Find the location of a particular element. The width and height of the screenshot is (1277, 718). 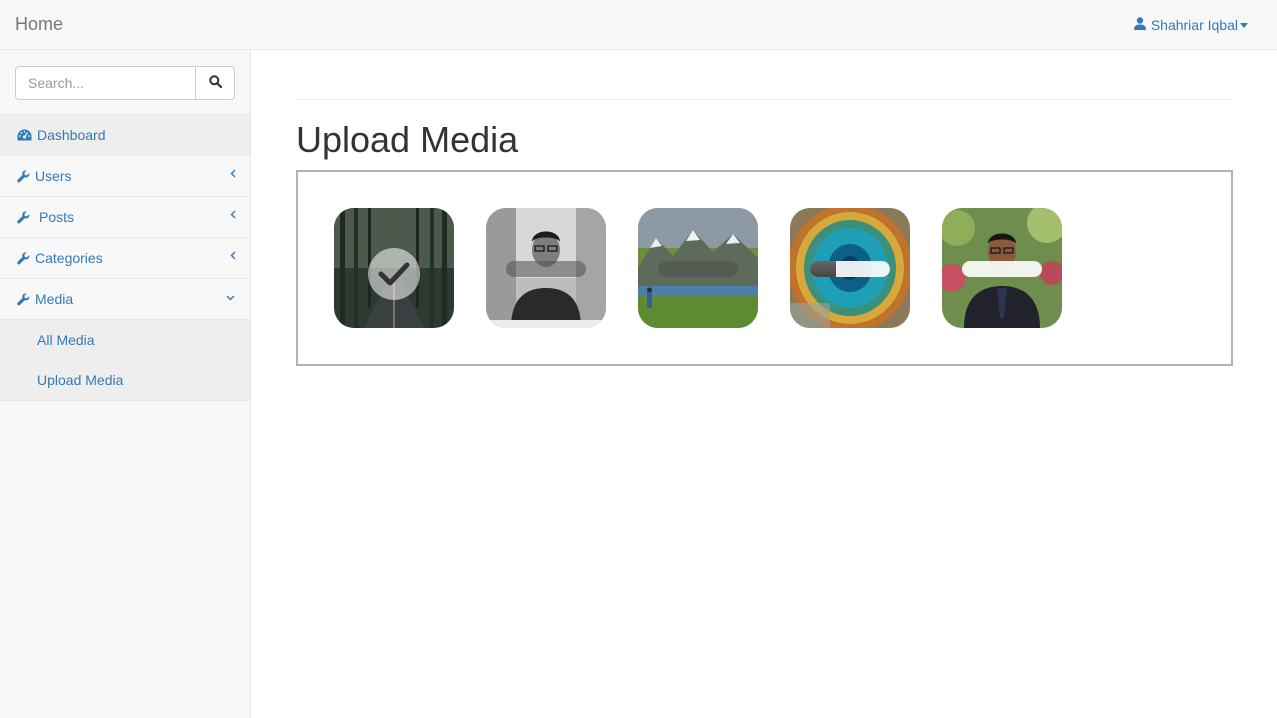

home-brand-link: Home is located at coordinates (39, 24).